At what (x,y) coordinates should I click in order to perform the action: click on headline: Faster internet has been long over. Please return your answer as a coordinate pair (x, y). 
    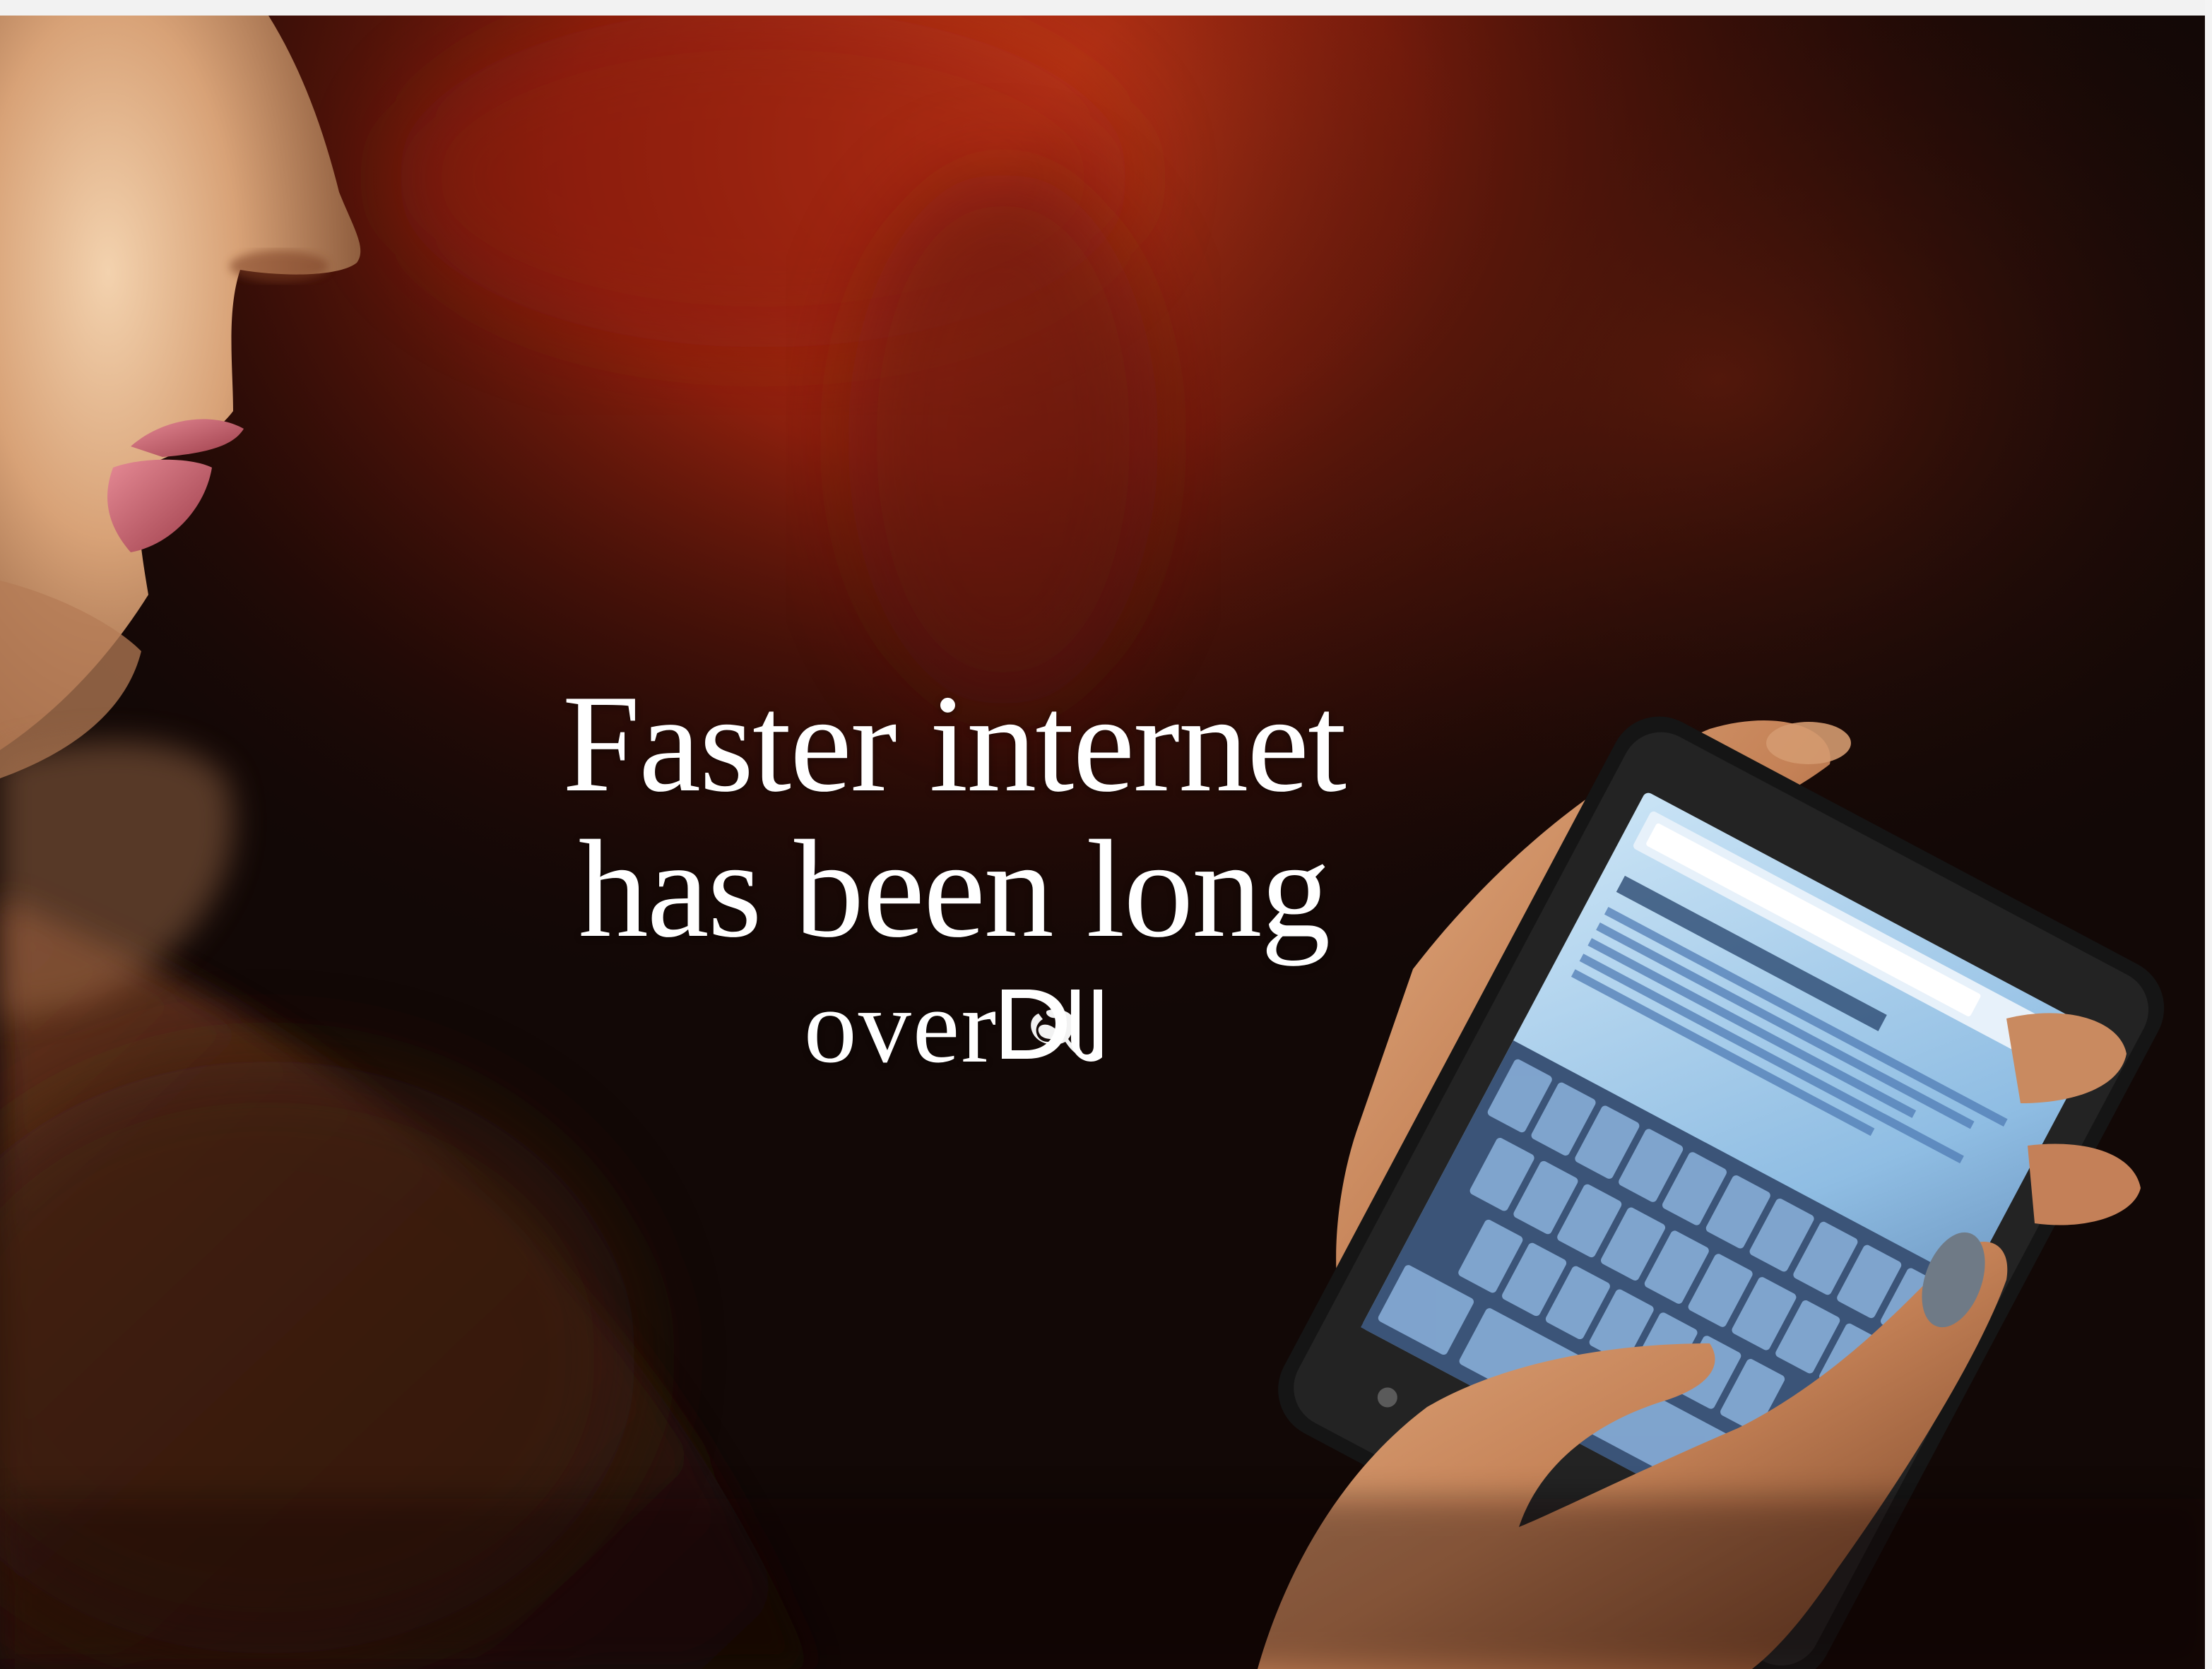
    Looking at the image, I should click on (954, 878).